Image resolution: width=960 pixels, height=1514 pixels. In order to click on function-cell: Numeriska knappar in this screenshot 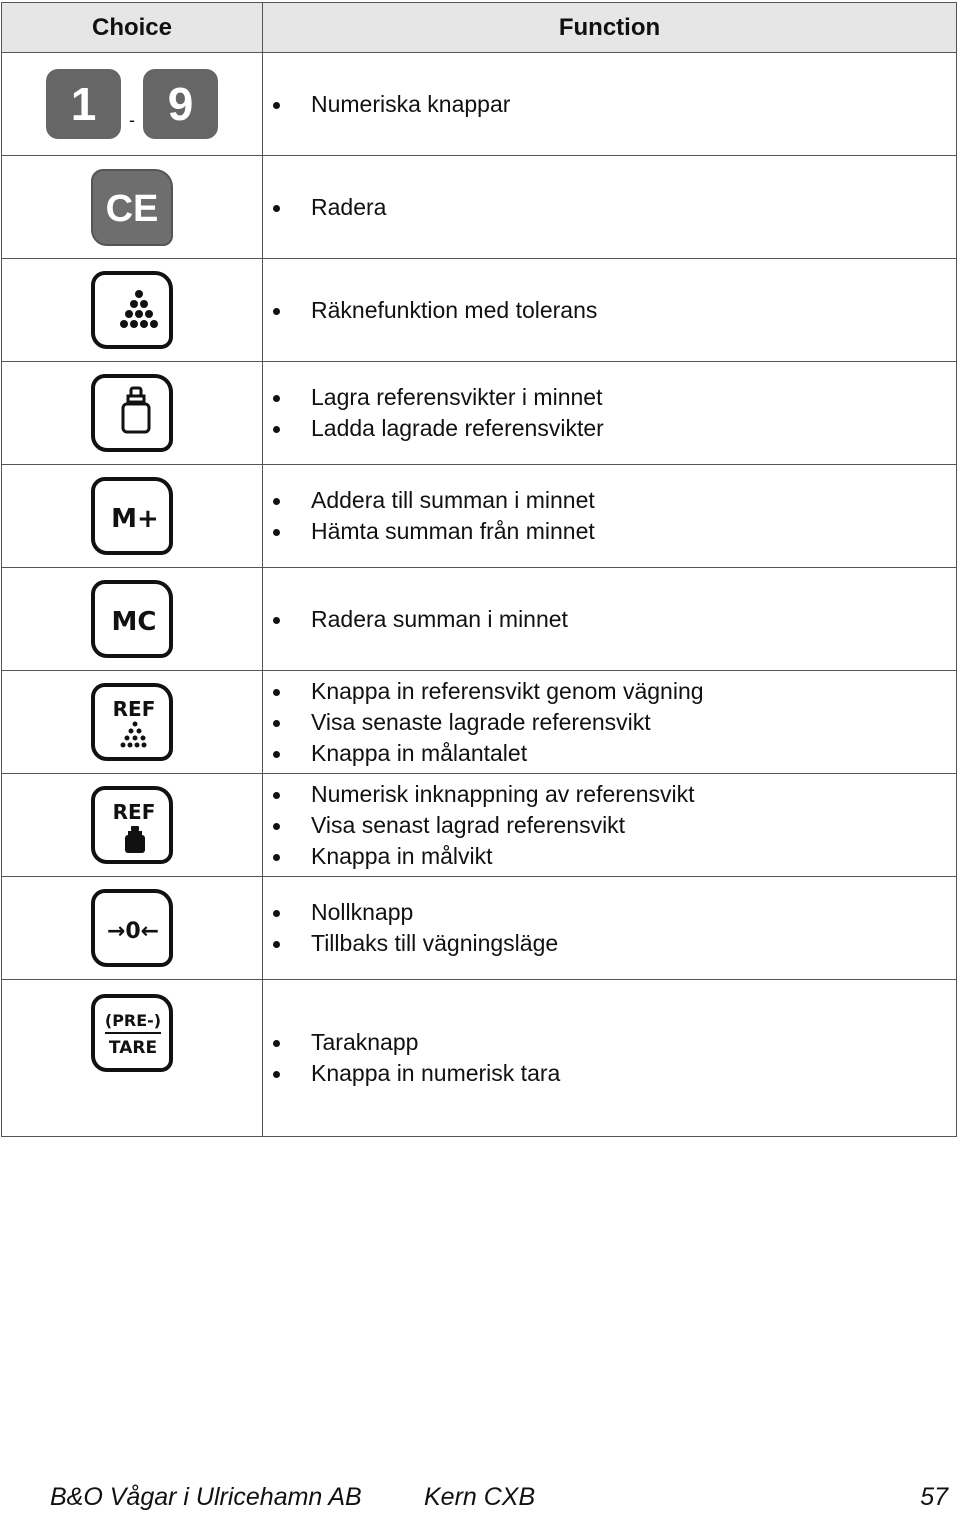, I will do `click(609, 104)`.